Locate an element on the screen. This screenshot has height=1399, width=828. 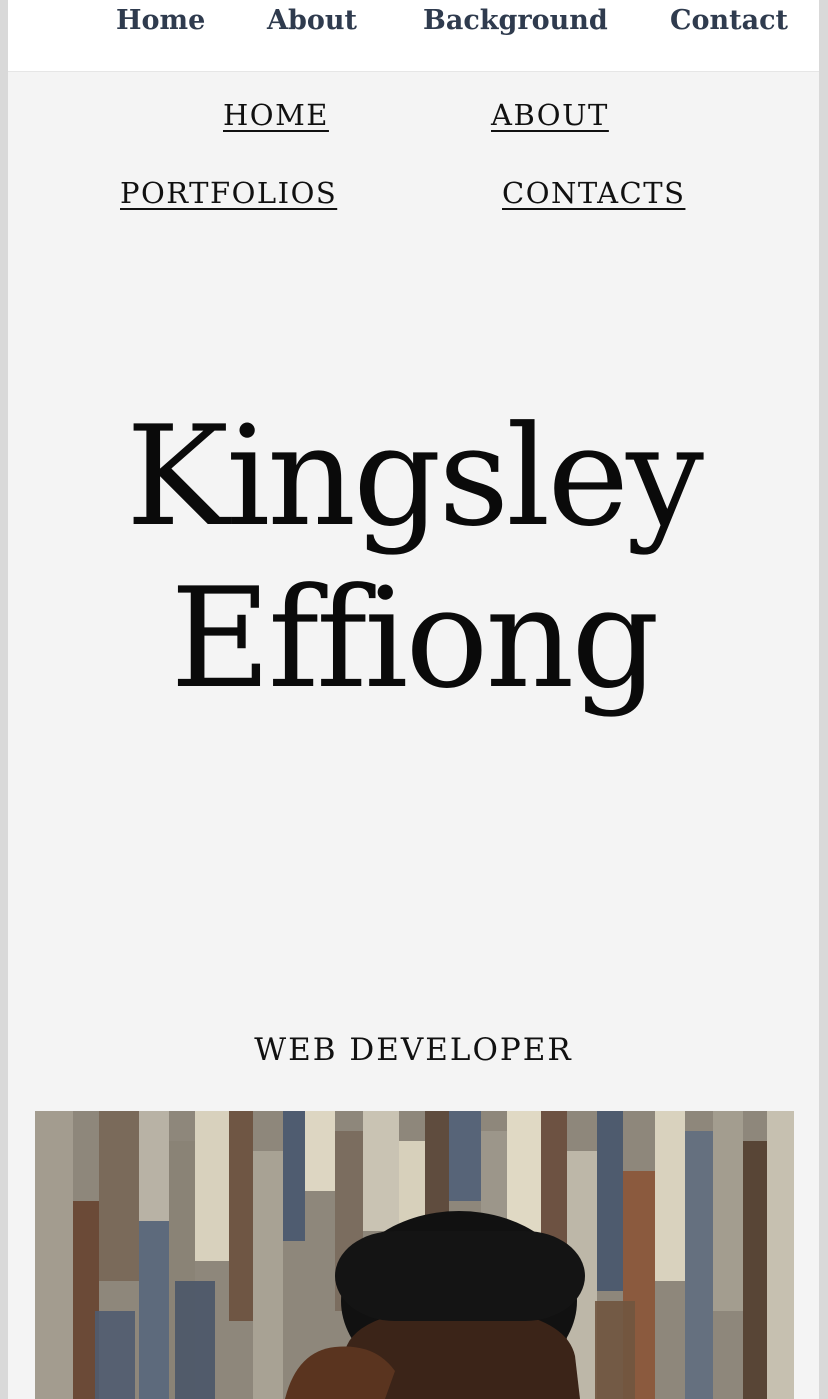
secondary-nav-portfolios-link: PORTFOLIOS is located at coordinates (228, 193).